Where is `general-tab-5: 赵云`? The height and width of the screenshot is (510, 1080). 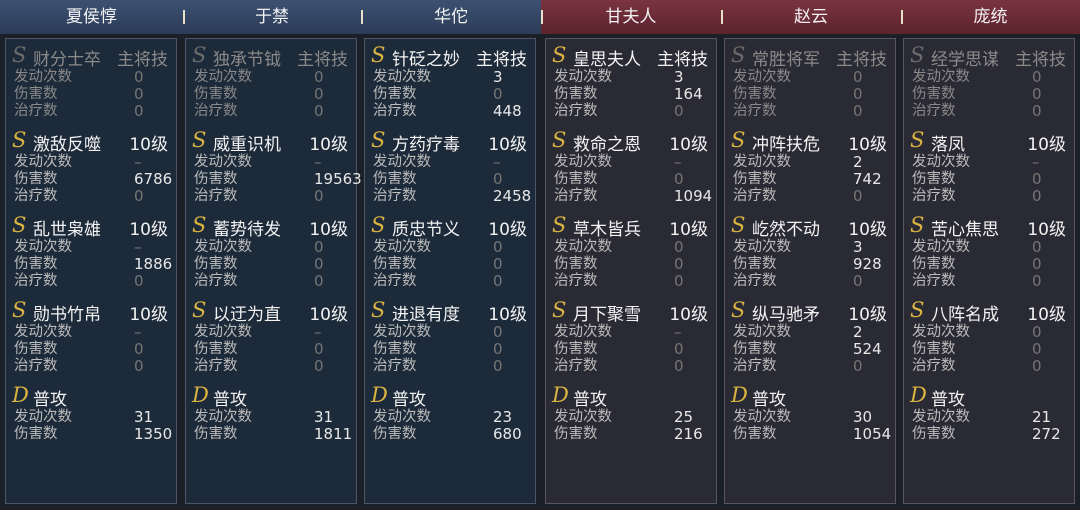
general-tab-5: 赵云 is located at coordinates (811, 17).